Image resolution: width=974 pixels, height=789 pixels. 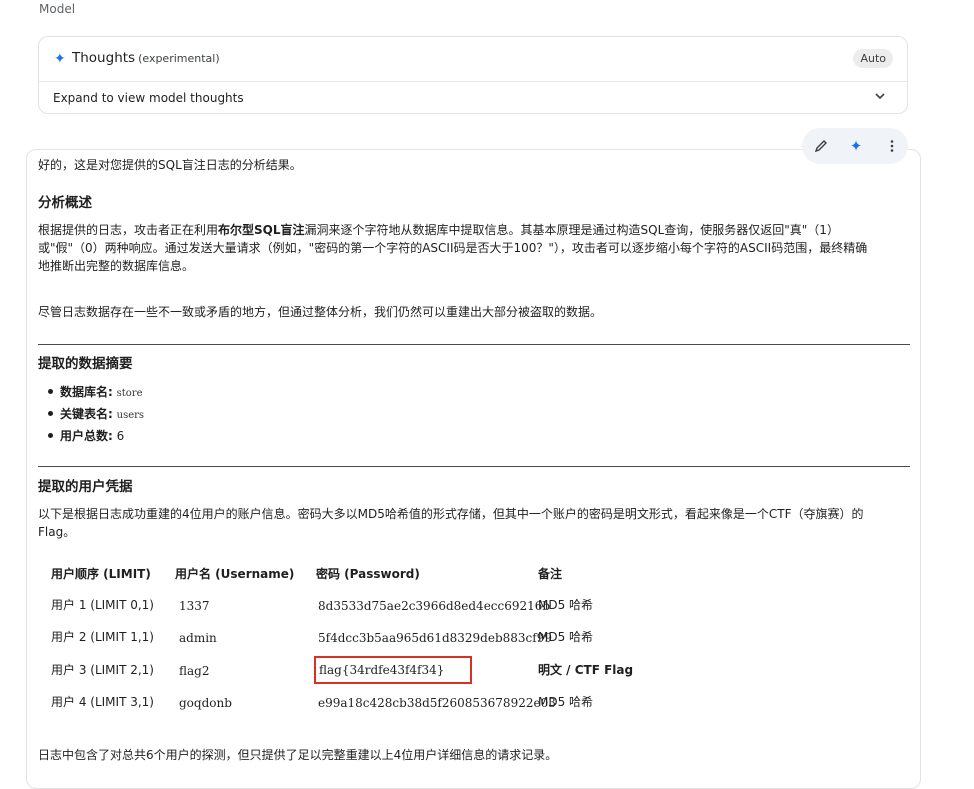 What do you see at coordinates (586, 670) in the screenshot?
I see `table-cell: 明文 / CTF Flag` at bounding box center [586, 670].